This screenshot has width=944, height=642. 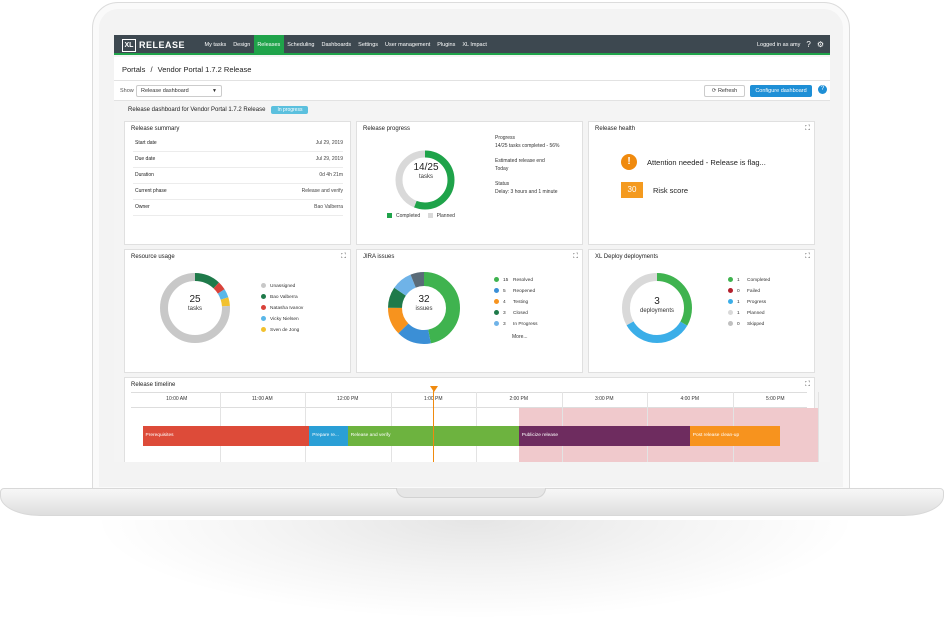 What do you see at coordinates (734, 436) in the screenshot?
I see `timeline-phase-bar: Post release clean-up` at bounding box center [734, 436].